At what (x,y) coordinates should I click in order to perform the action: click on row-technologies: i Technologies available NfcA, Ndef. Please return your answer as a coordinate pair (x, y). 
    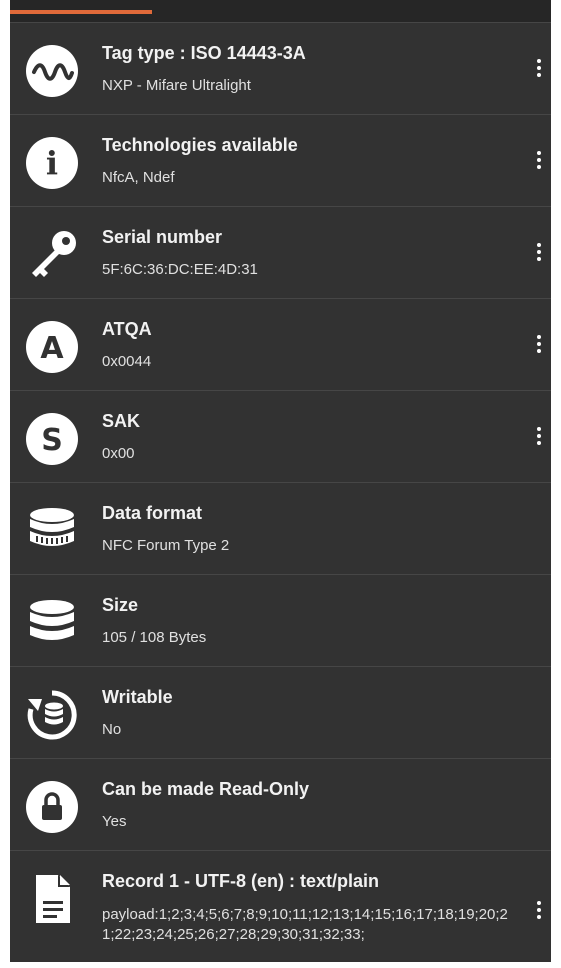
    Looking at the image, I should click on (280, 160).